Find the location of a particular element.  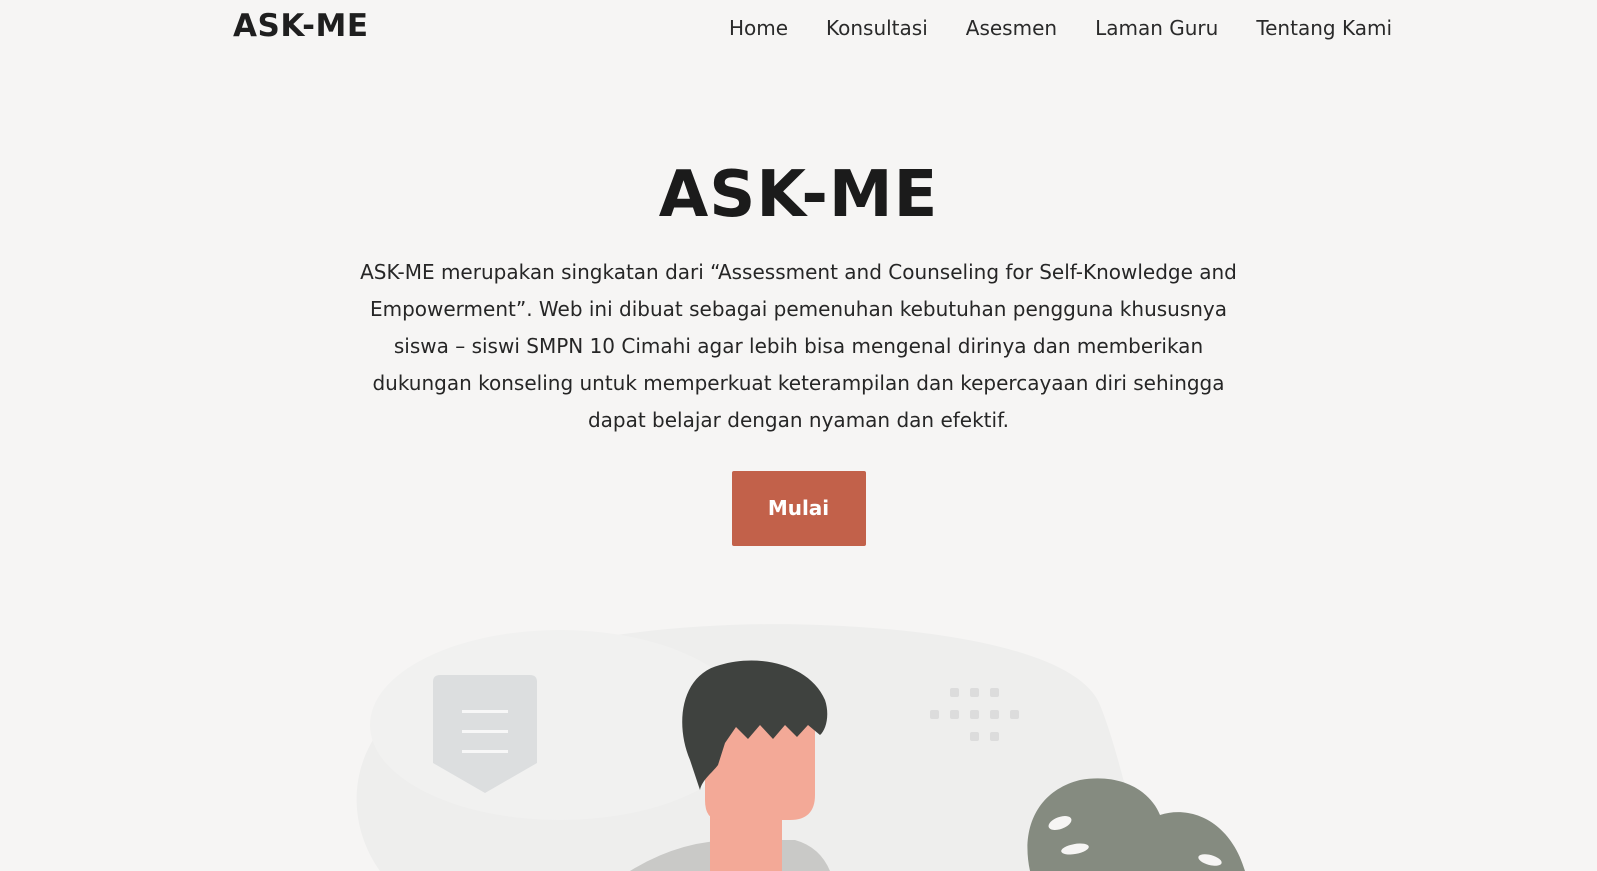

start-button: Mulai is located at coordinates (798, 508).